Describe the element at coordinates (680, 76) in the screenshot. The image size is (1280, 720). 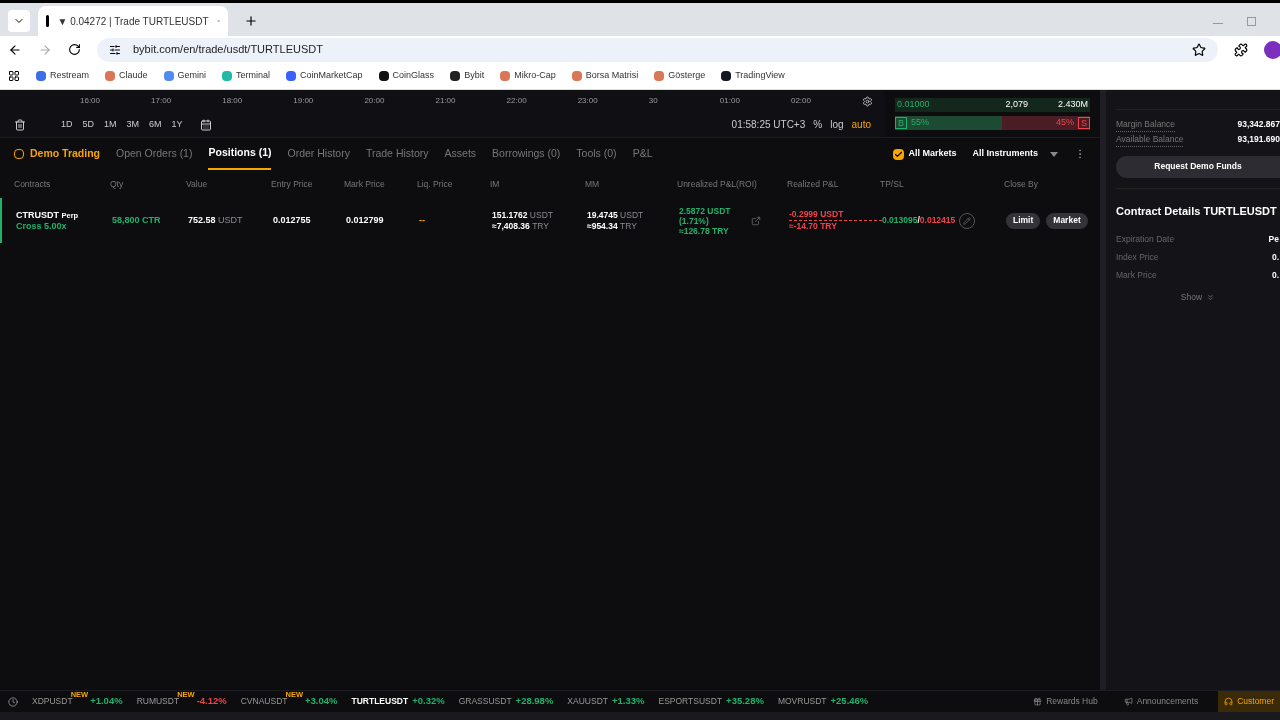
I see `bookmark: Gösterge` at that location.